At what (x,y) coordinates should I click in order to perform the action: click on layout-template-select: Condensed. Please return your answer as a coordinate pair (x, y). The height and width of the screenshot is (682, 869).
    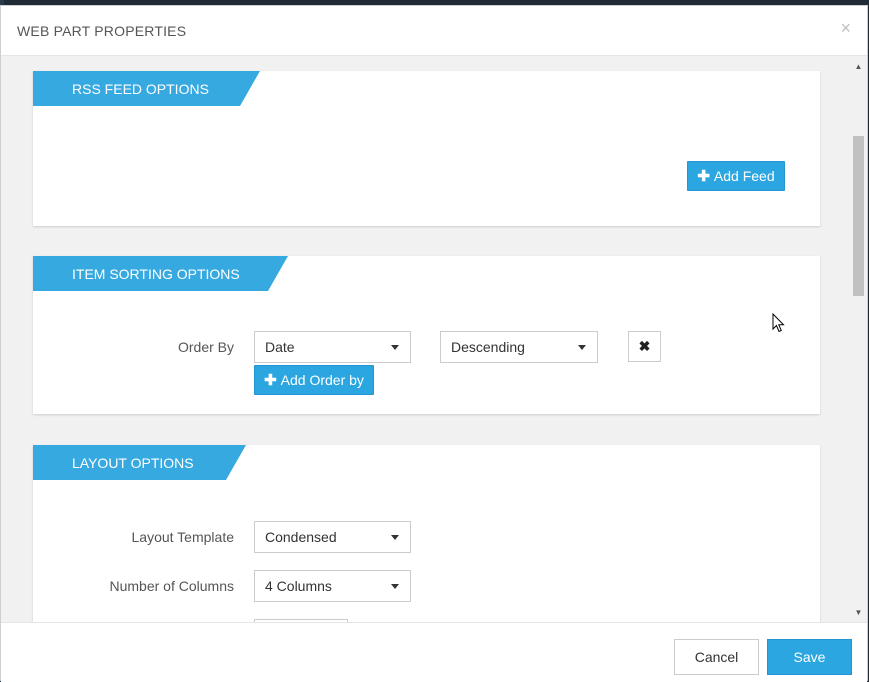
    Looking at the image, I should click on (332, 537).